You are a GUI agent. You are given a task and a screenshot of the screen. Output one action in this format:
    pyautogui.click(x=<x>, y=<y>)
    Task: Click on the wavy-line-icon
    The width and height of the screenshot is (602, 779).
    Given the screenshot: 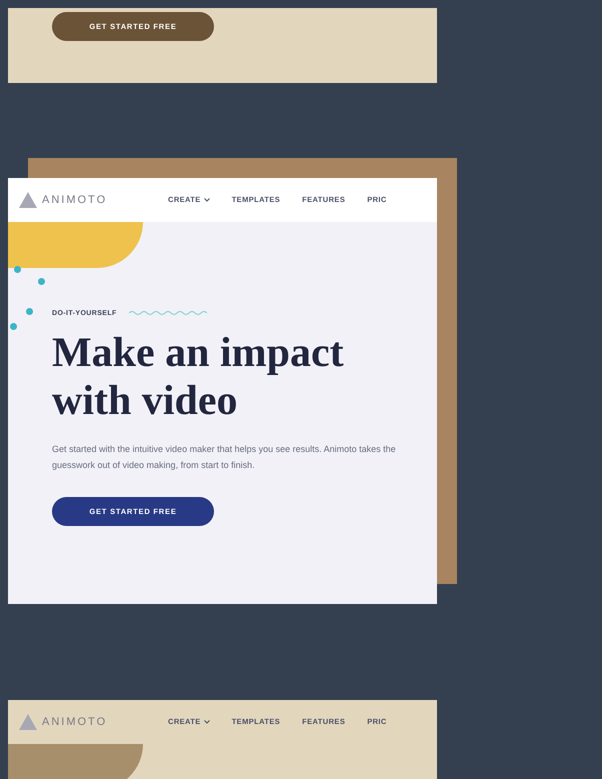 What is the action you would take?
    pyautogui.click(x=167, y=313)
    